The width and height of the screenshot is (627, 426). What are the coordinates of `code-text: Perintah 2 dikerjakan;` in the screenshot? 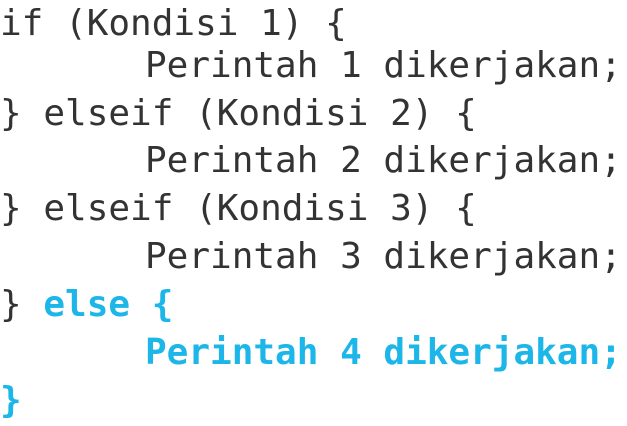 It's located at (383, 160).